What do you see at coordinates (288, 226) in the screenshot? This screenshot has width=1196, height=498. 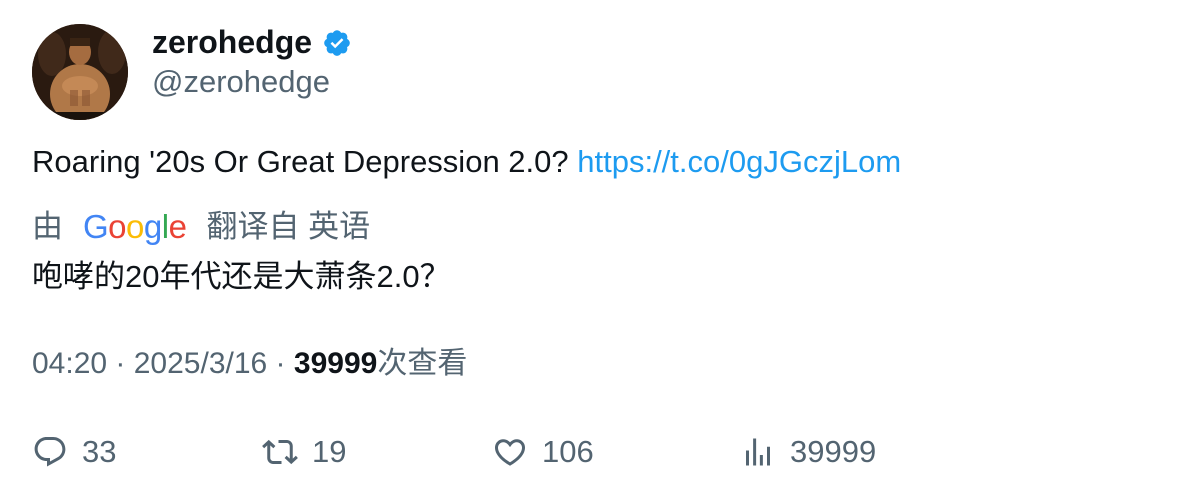 I see `translation-suffix: 翻译自 英语` at bounding box center [288, 226].